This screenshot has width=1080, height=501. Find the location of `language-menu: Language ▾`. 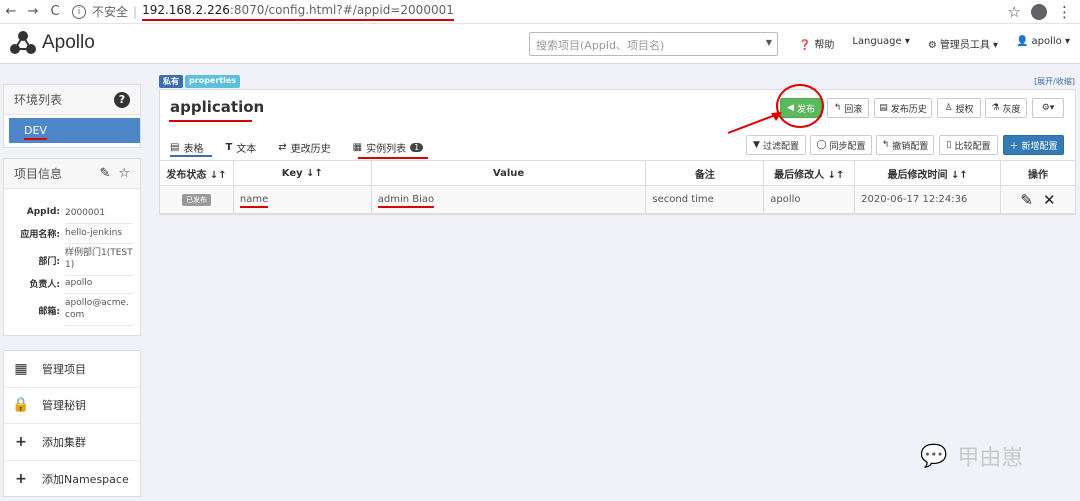

language-menu: Language ▾ is located at coordinates (881, 43).